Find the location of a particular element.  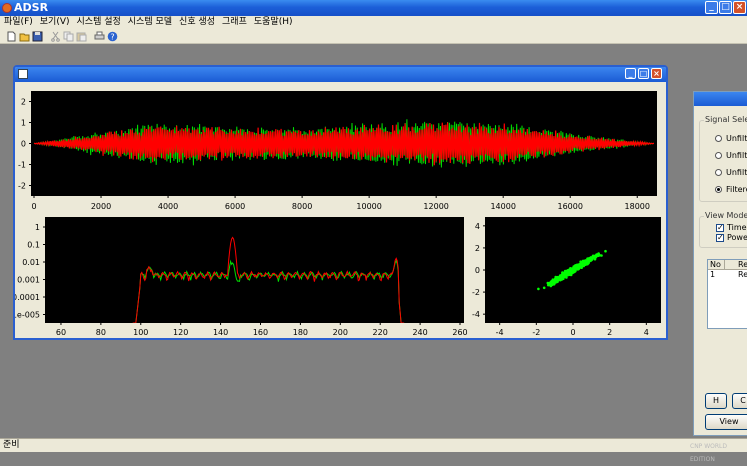

menu-system-model: 시스템 모델 is located at coordinates (149, 22).